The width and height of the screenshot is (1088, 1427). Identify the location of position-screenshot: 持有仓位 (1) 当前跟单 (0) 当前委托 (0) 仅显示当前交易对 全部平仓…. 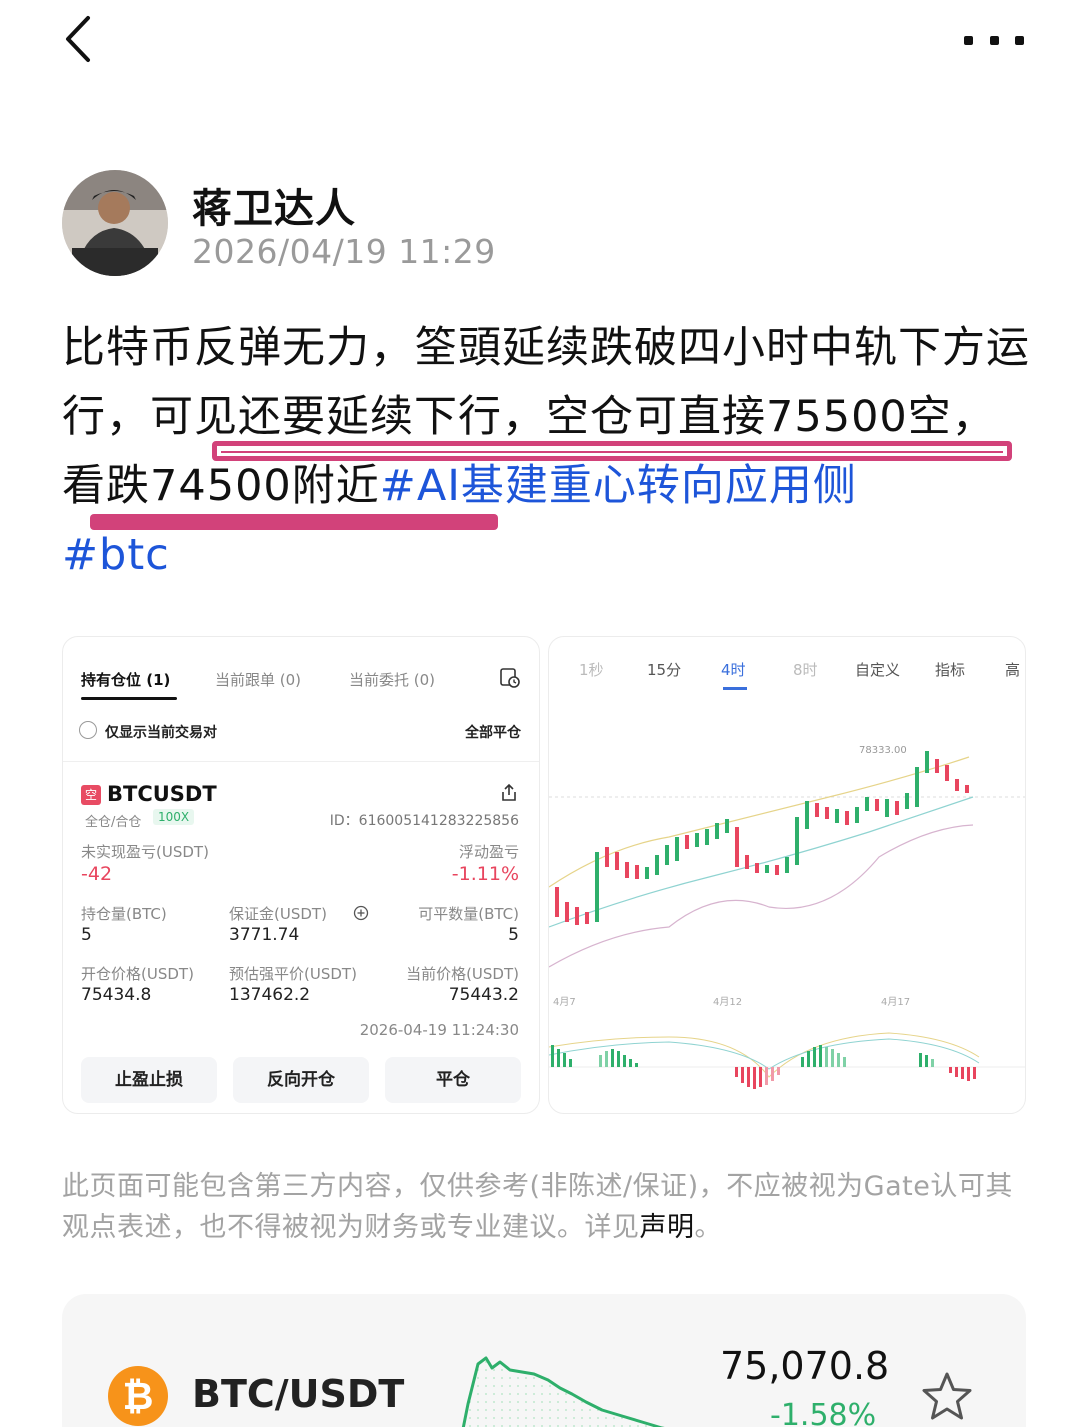
(301, 875).